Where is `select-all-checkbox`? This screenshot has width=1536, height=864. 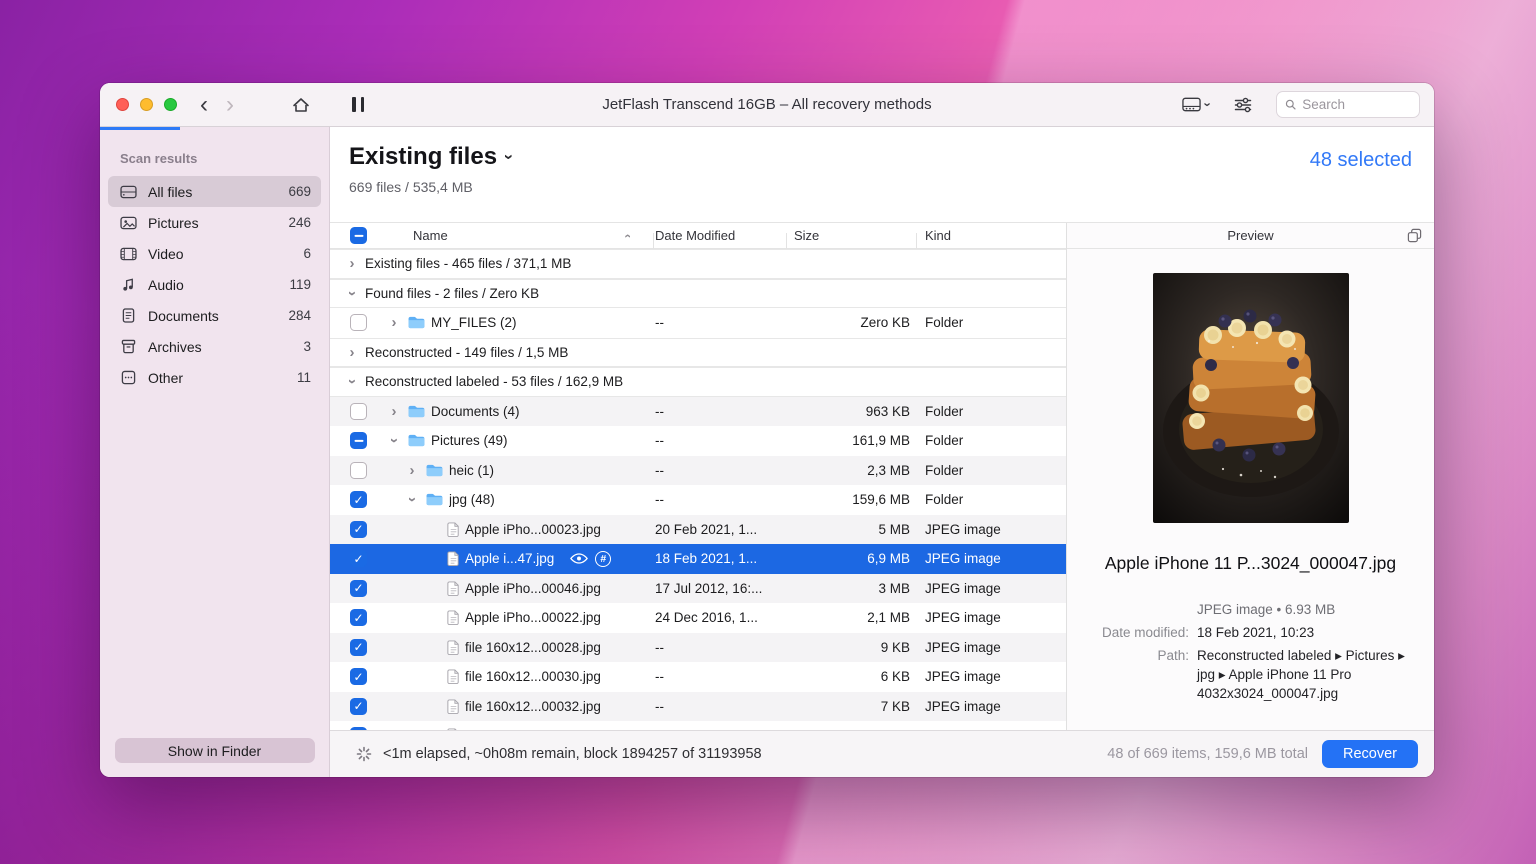
select-all-checkbox is located at coordinates (358, 235).